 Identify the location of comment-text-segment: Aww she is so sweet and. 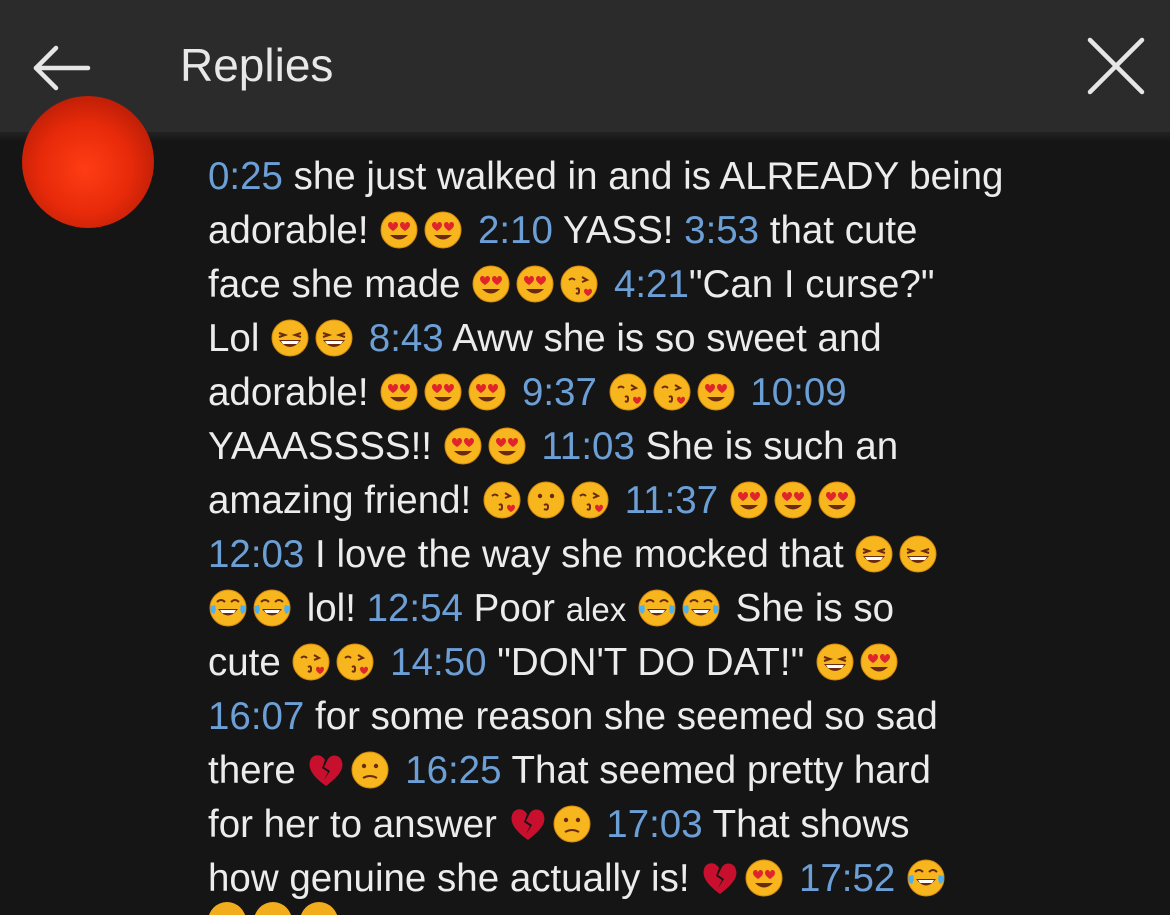
(662, 338).